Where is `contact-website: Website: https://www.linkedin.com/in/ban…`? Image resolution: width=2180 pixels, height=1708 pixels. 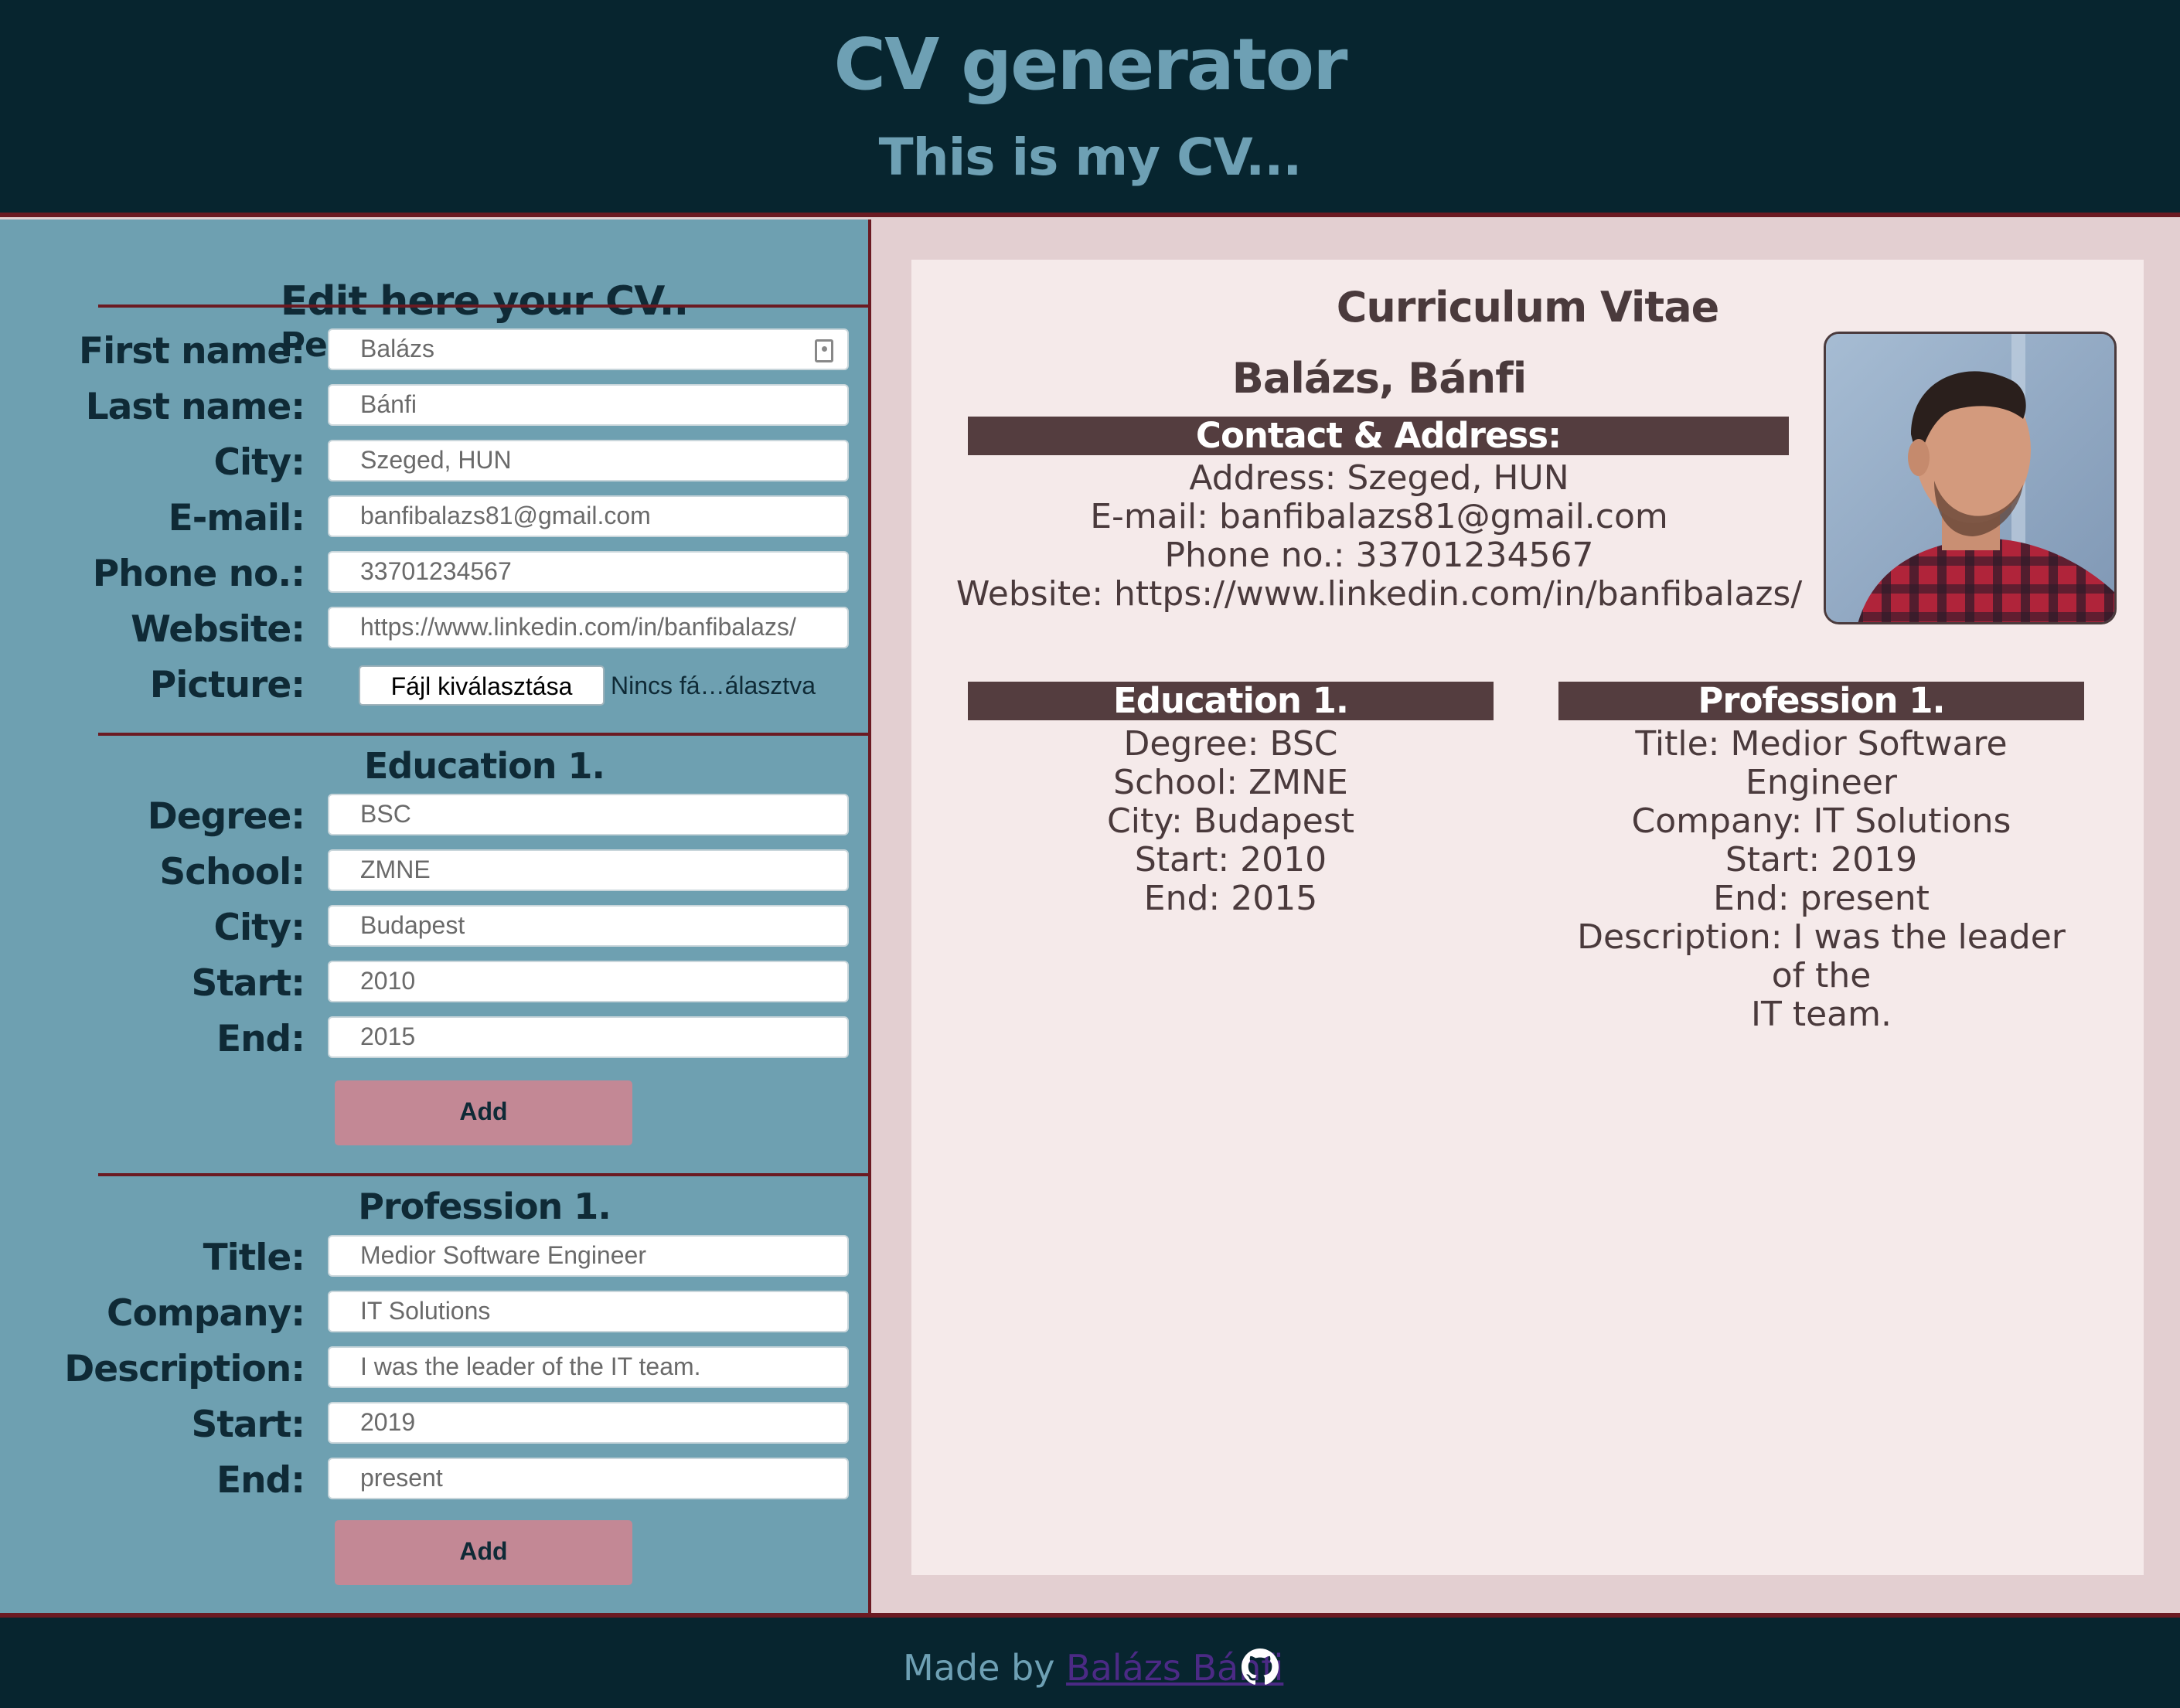 contact-website: Website: https://www.linkedin.com/in/ban… is located at coordinates (1379, 594).